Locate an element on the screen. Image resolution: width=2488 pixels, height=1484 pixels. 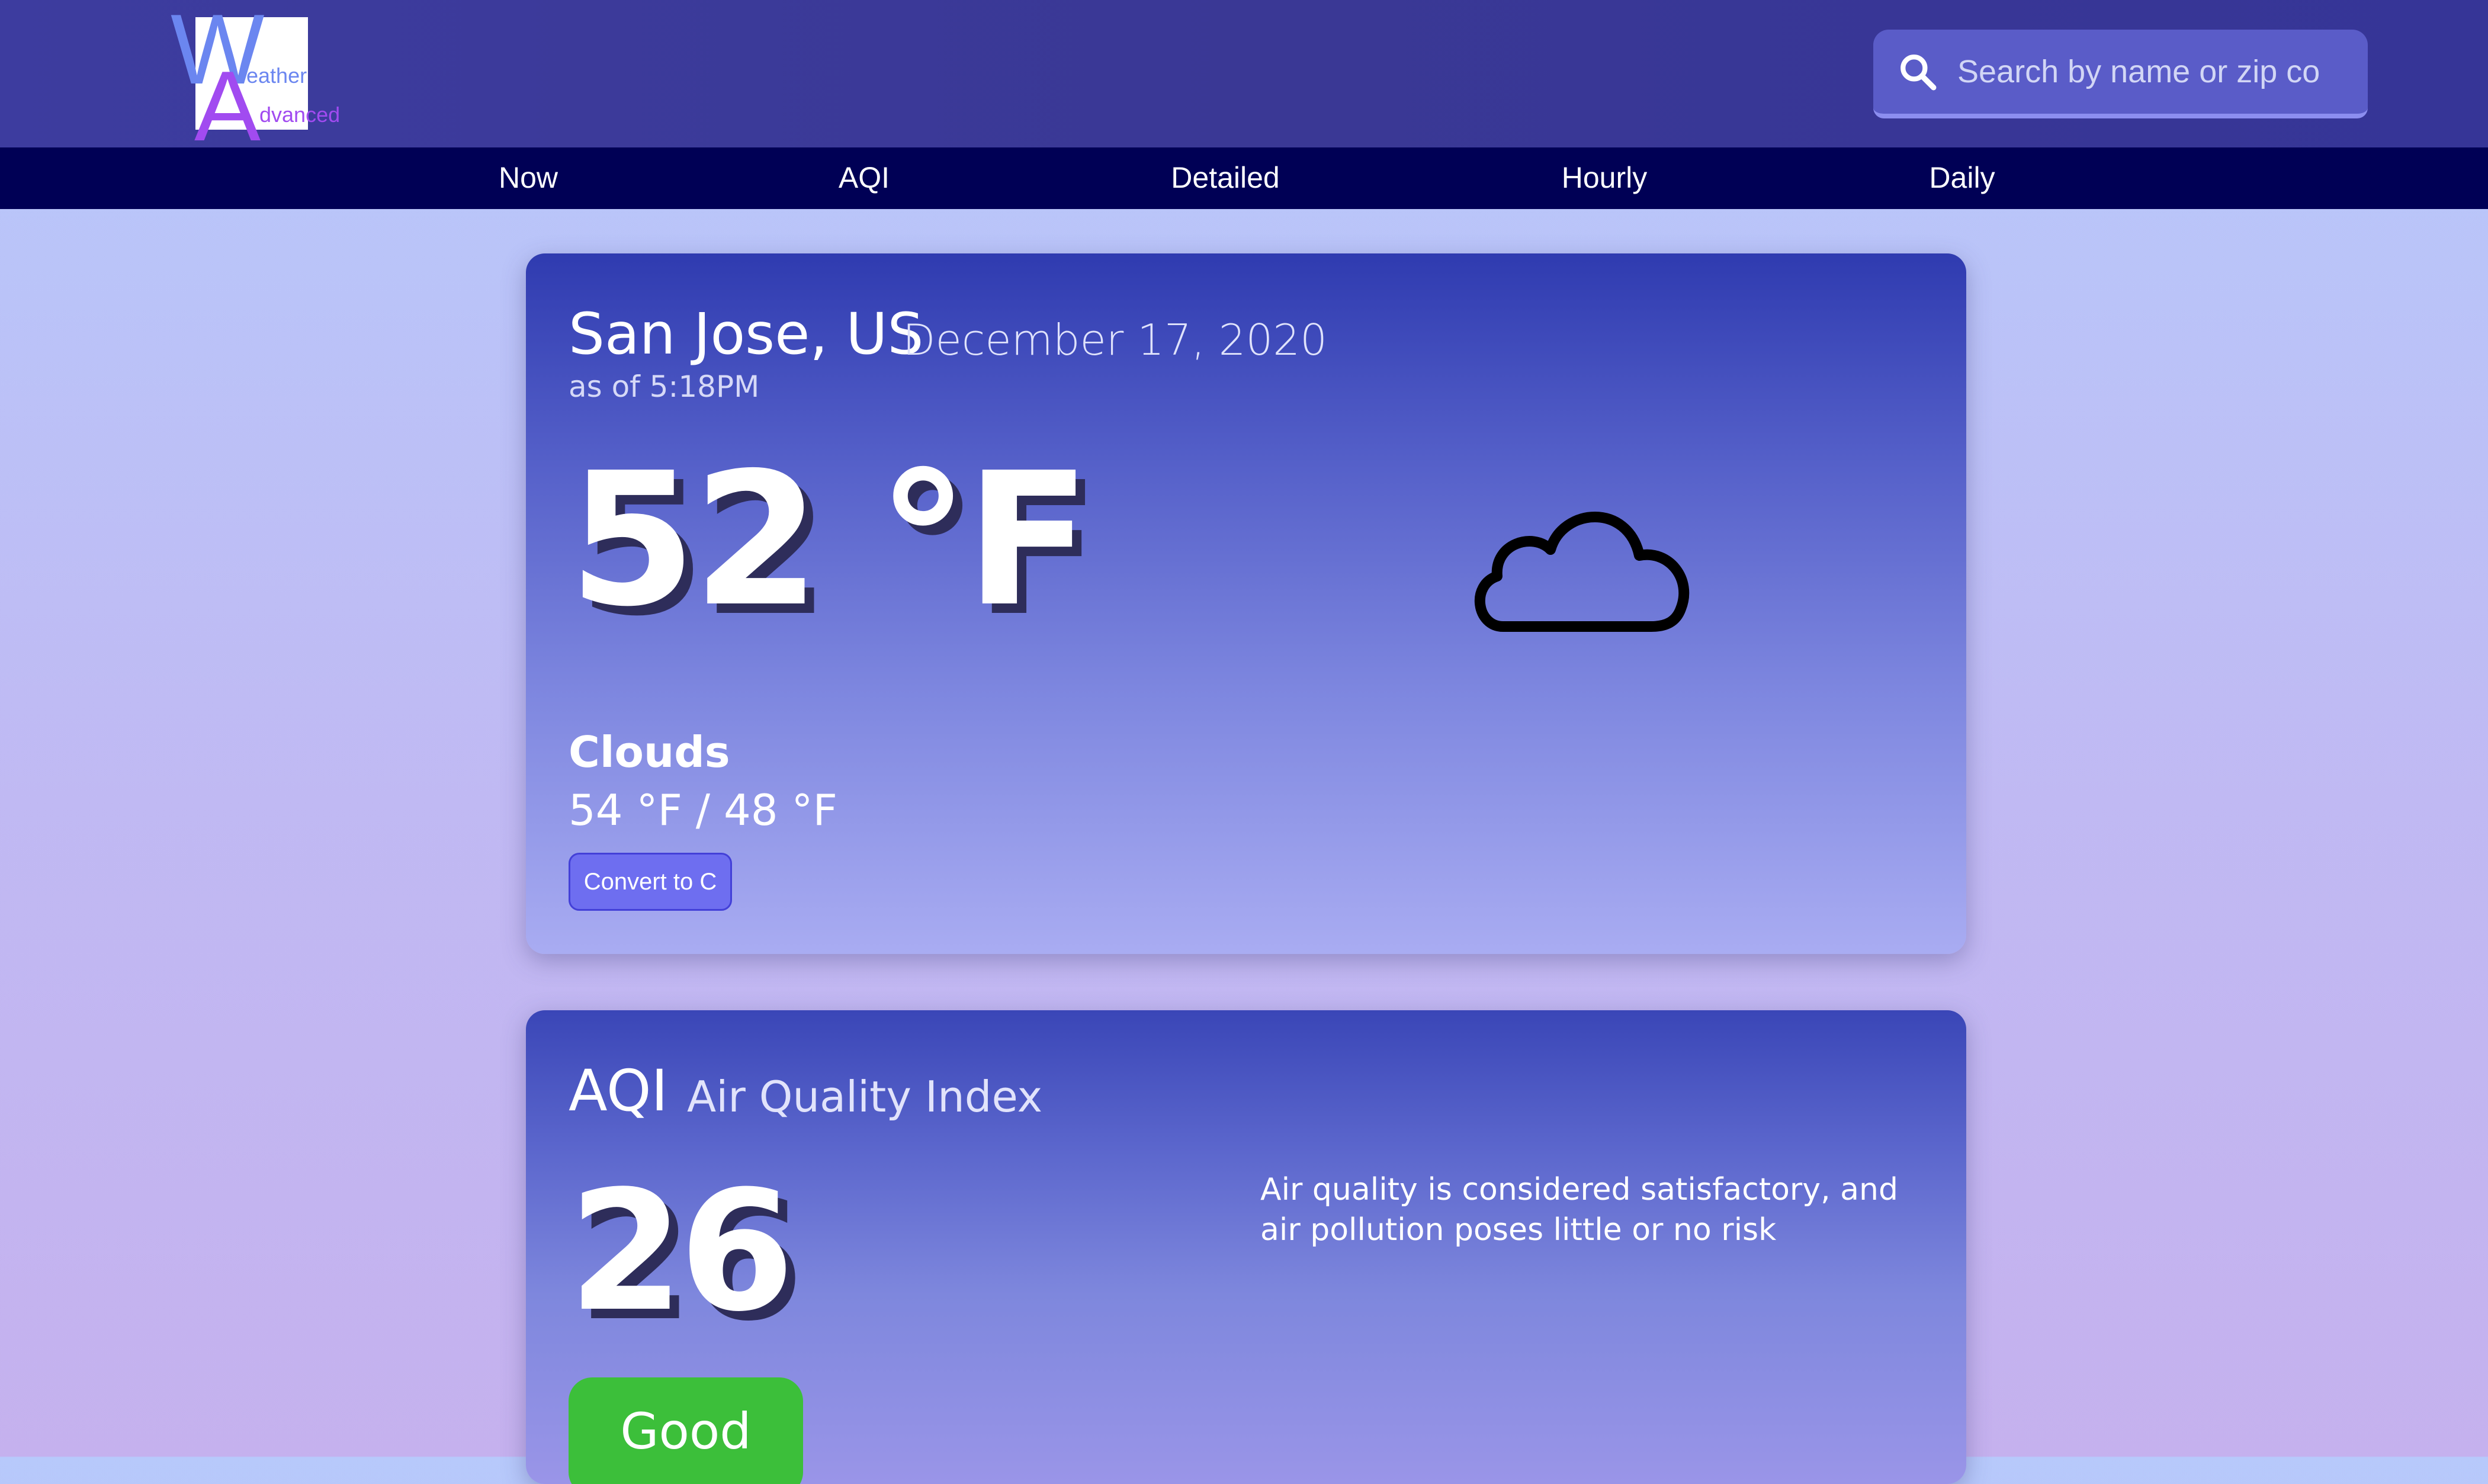
nav-bar: Now AQI Detailed Hourly Daily is located at coordinates (1244, 178).